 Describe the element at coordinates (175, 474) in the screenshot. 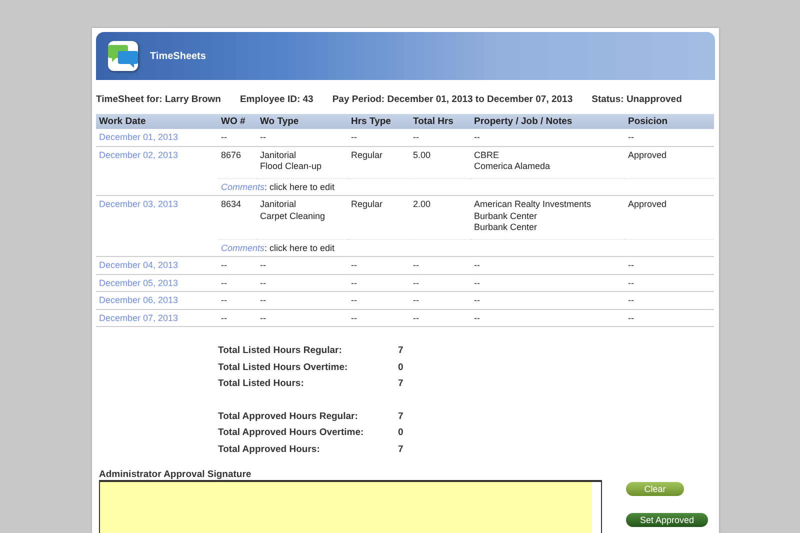

I see `signature-label: Administrator Approval Signature` at that location.